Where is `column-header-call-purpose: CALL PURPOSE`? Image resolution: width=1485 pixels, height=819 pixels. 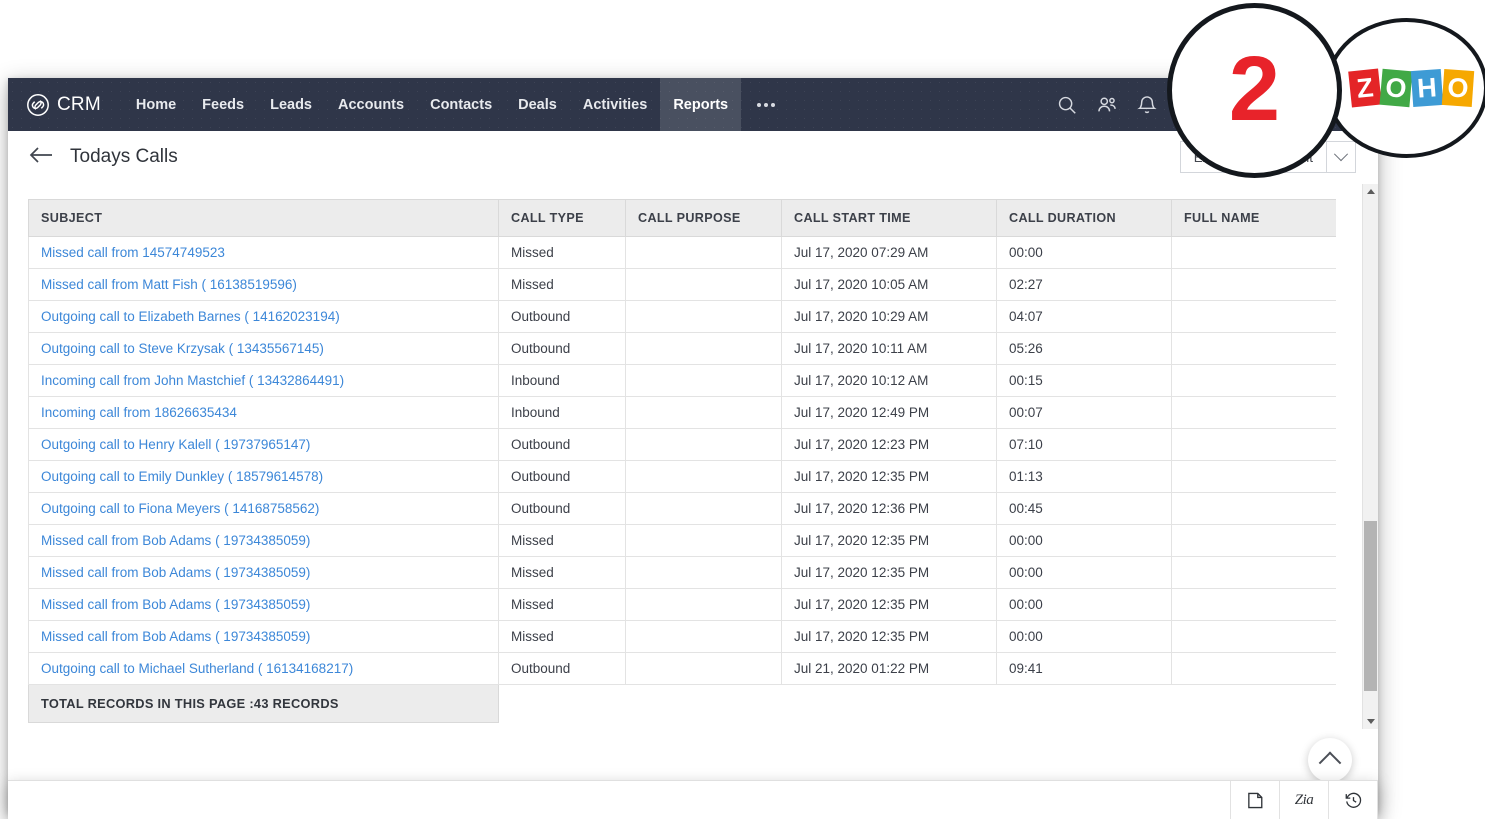 column-header-call-purpose: CALL PURPOSE is located at coordinates (703, 218).